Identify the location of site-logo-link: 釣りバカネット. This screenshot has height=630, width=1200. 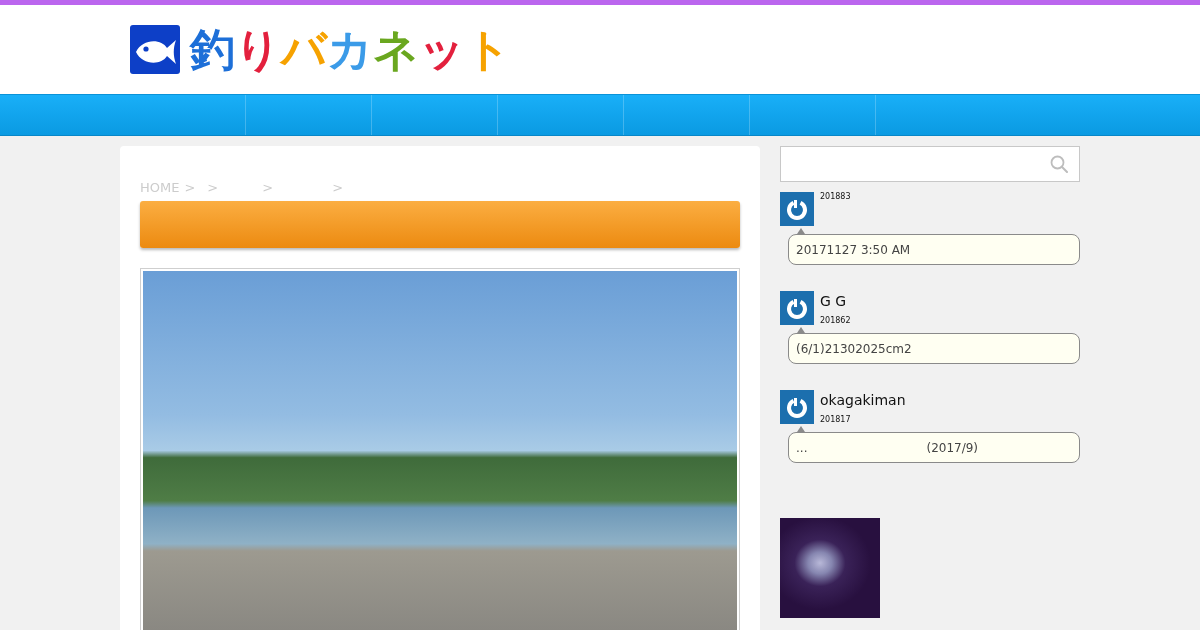
(320, 49).